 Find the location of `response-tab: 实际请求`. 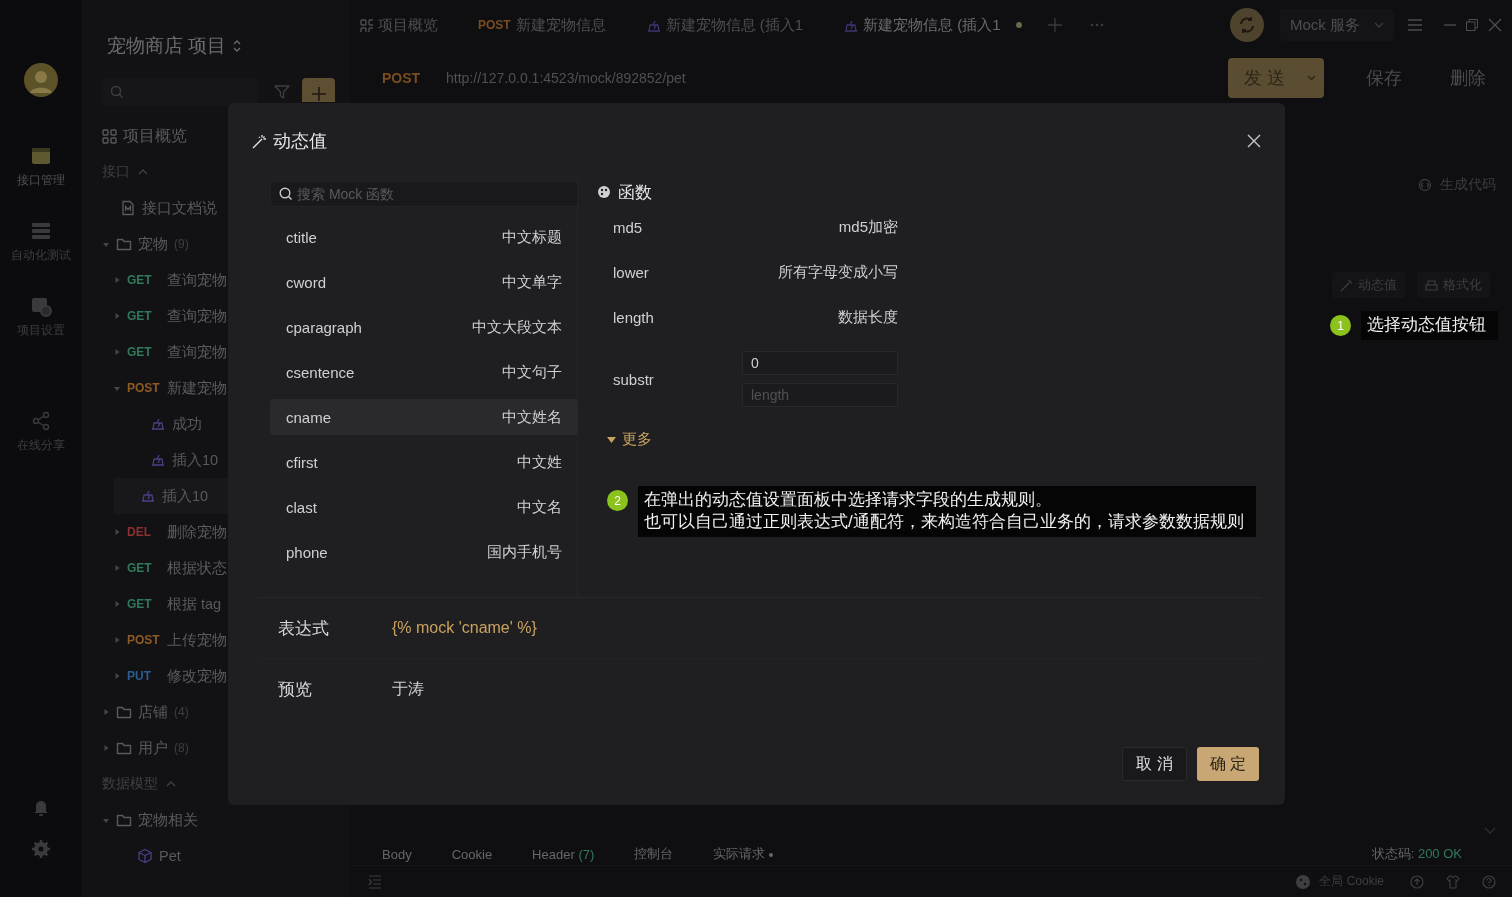

response-tab: 实际请求 is located at coordinates (743, 854).